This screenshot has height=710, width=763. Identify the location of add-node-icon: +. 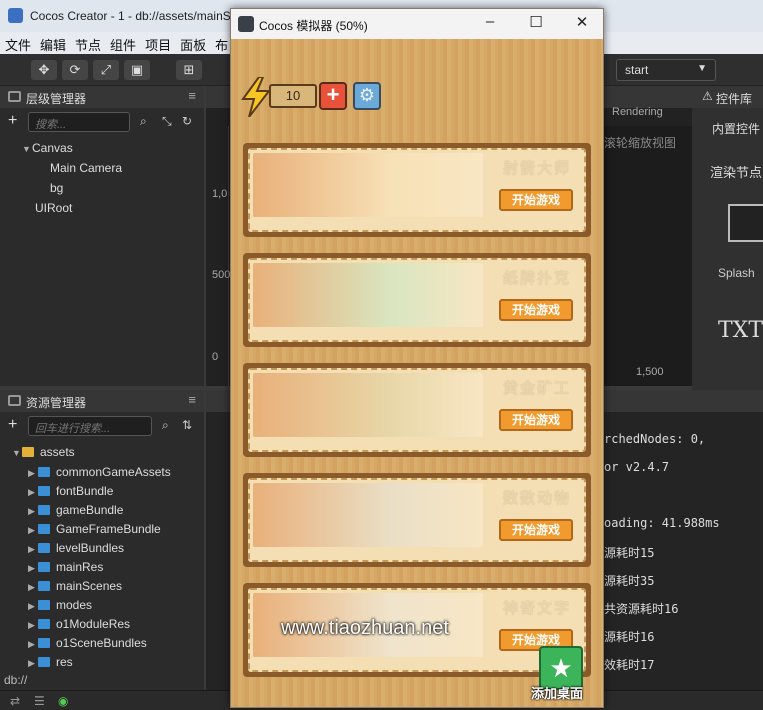
(12, 121).